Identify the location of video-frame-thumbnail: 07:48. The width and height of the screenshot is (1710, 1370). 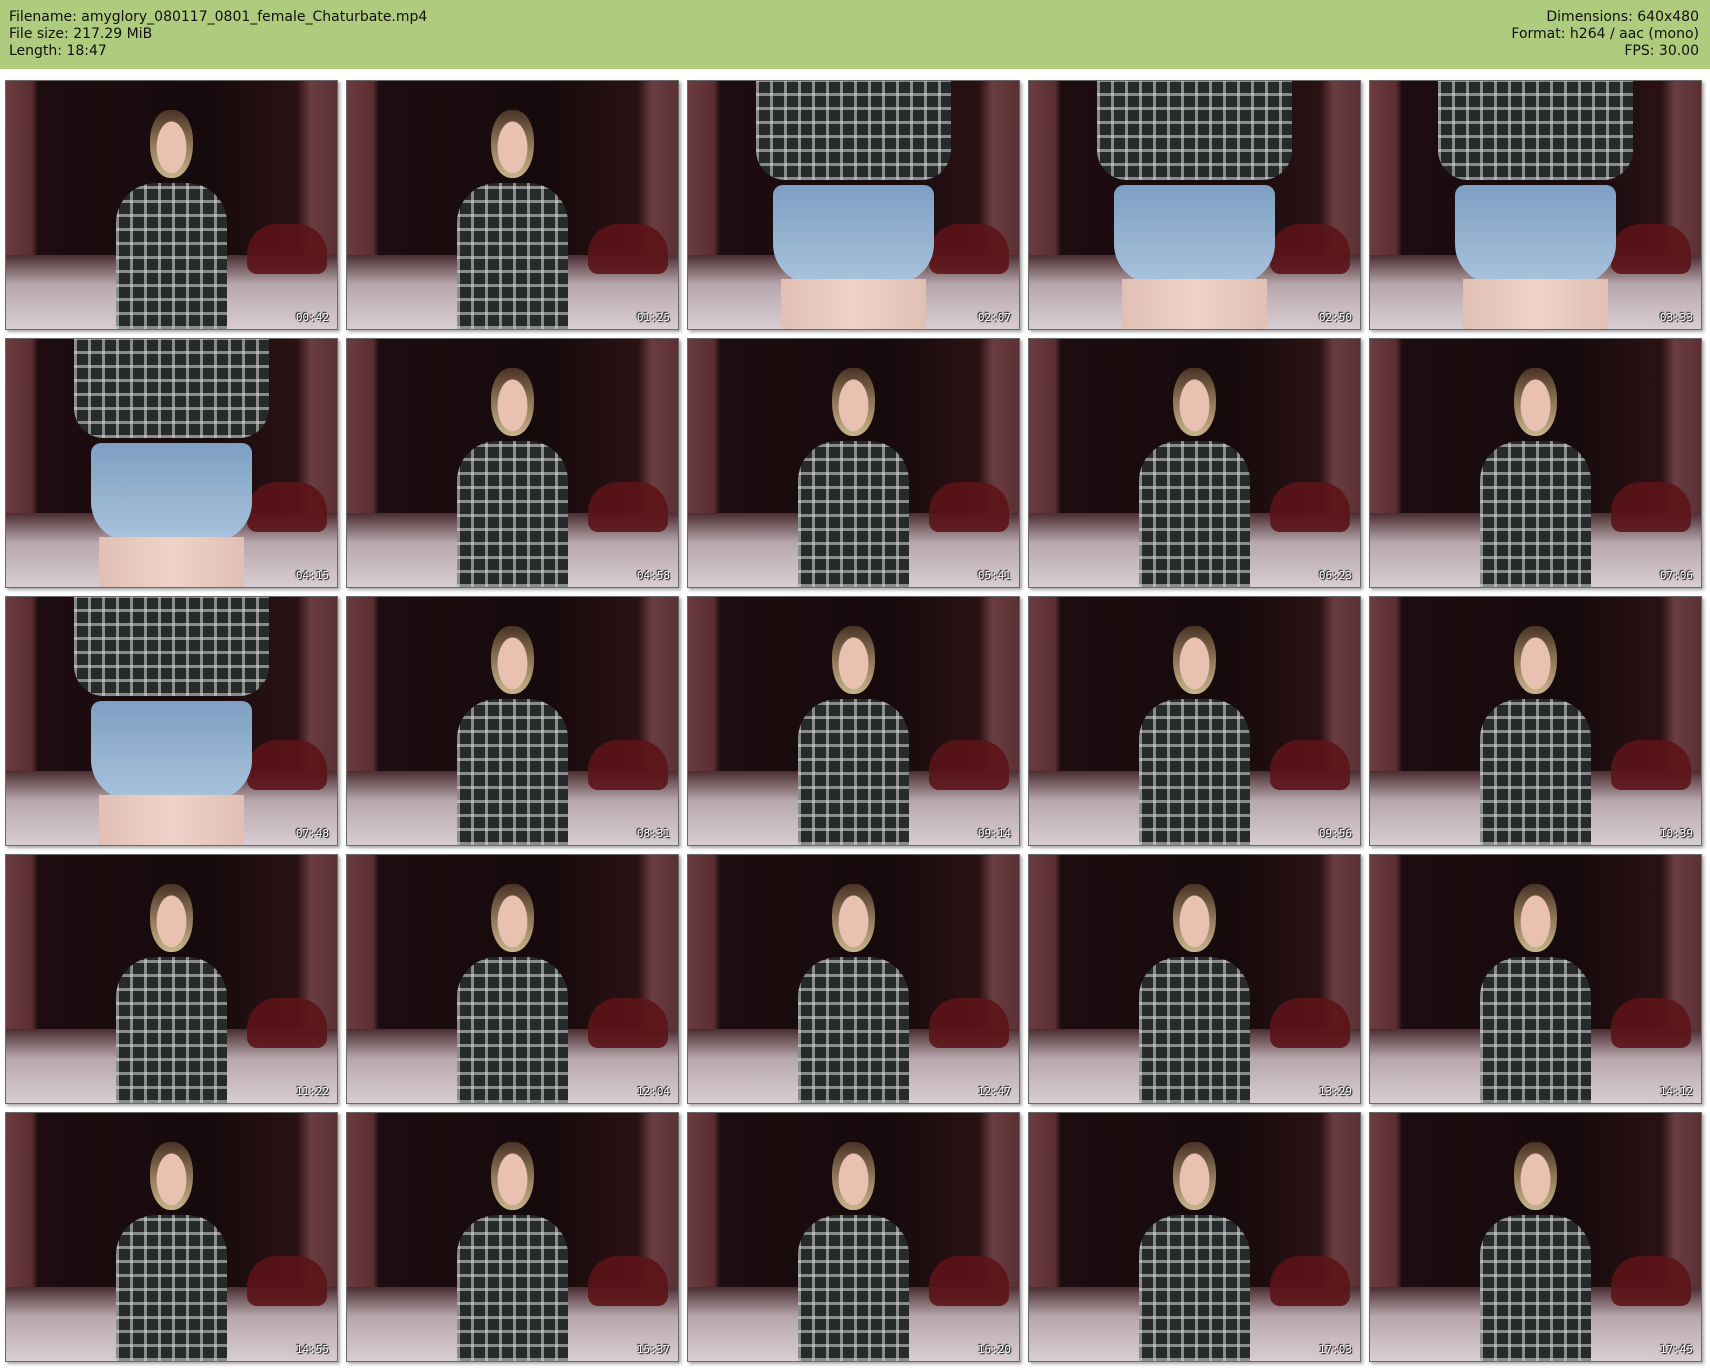
(171, 721).